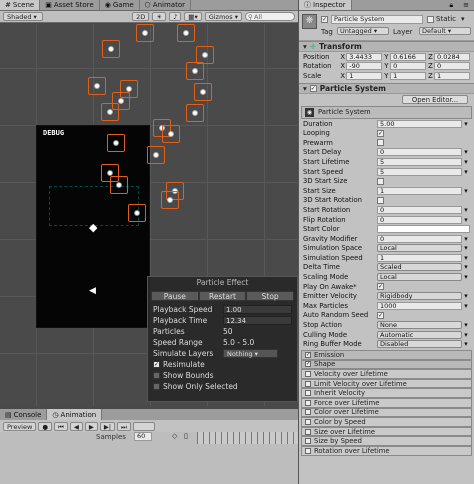  Describe the element at coordinates (75, 414) in the screenshot. I see `tab-animation: ◷ Animation` at that location.